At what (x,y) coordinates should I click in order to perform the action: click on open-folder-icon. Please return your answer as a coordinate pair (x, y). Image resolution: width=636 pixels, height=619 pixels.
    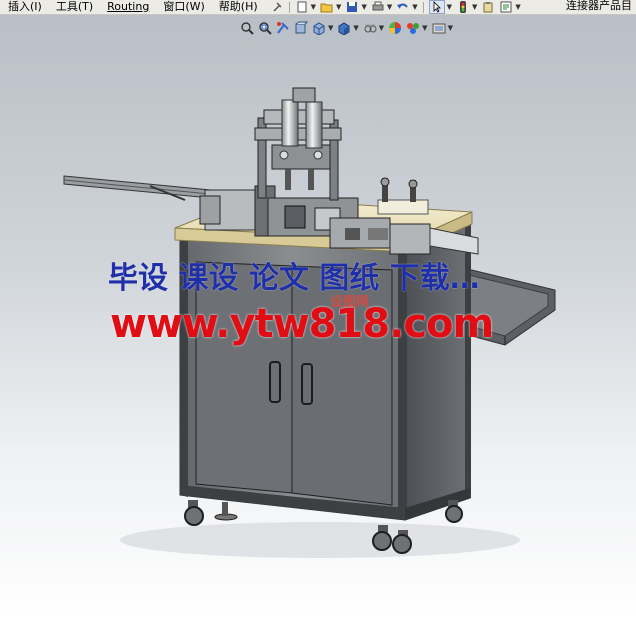
    Looking at the image, I should click on (327, 7).